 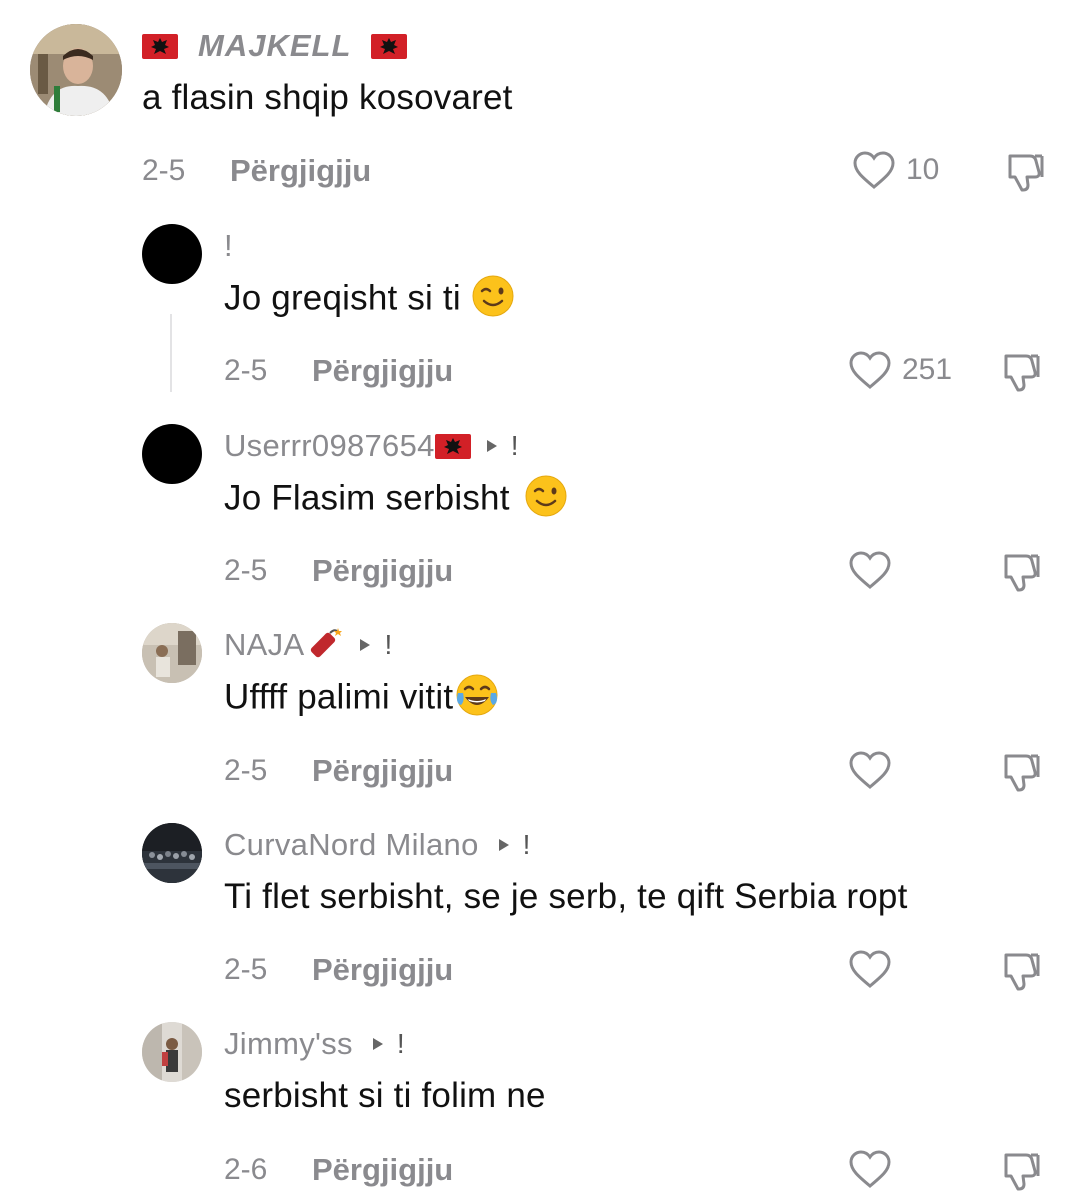 What do you see at coordinates (927, 369) in the screenshot?
I see `like-count: 251` at bounding box center [927, 369].